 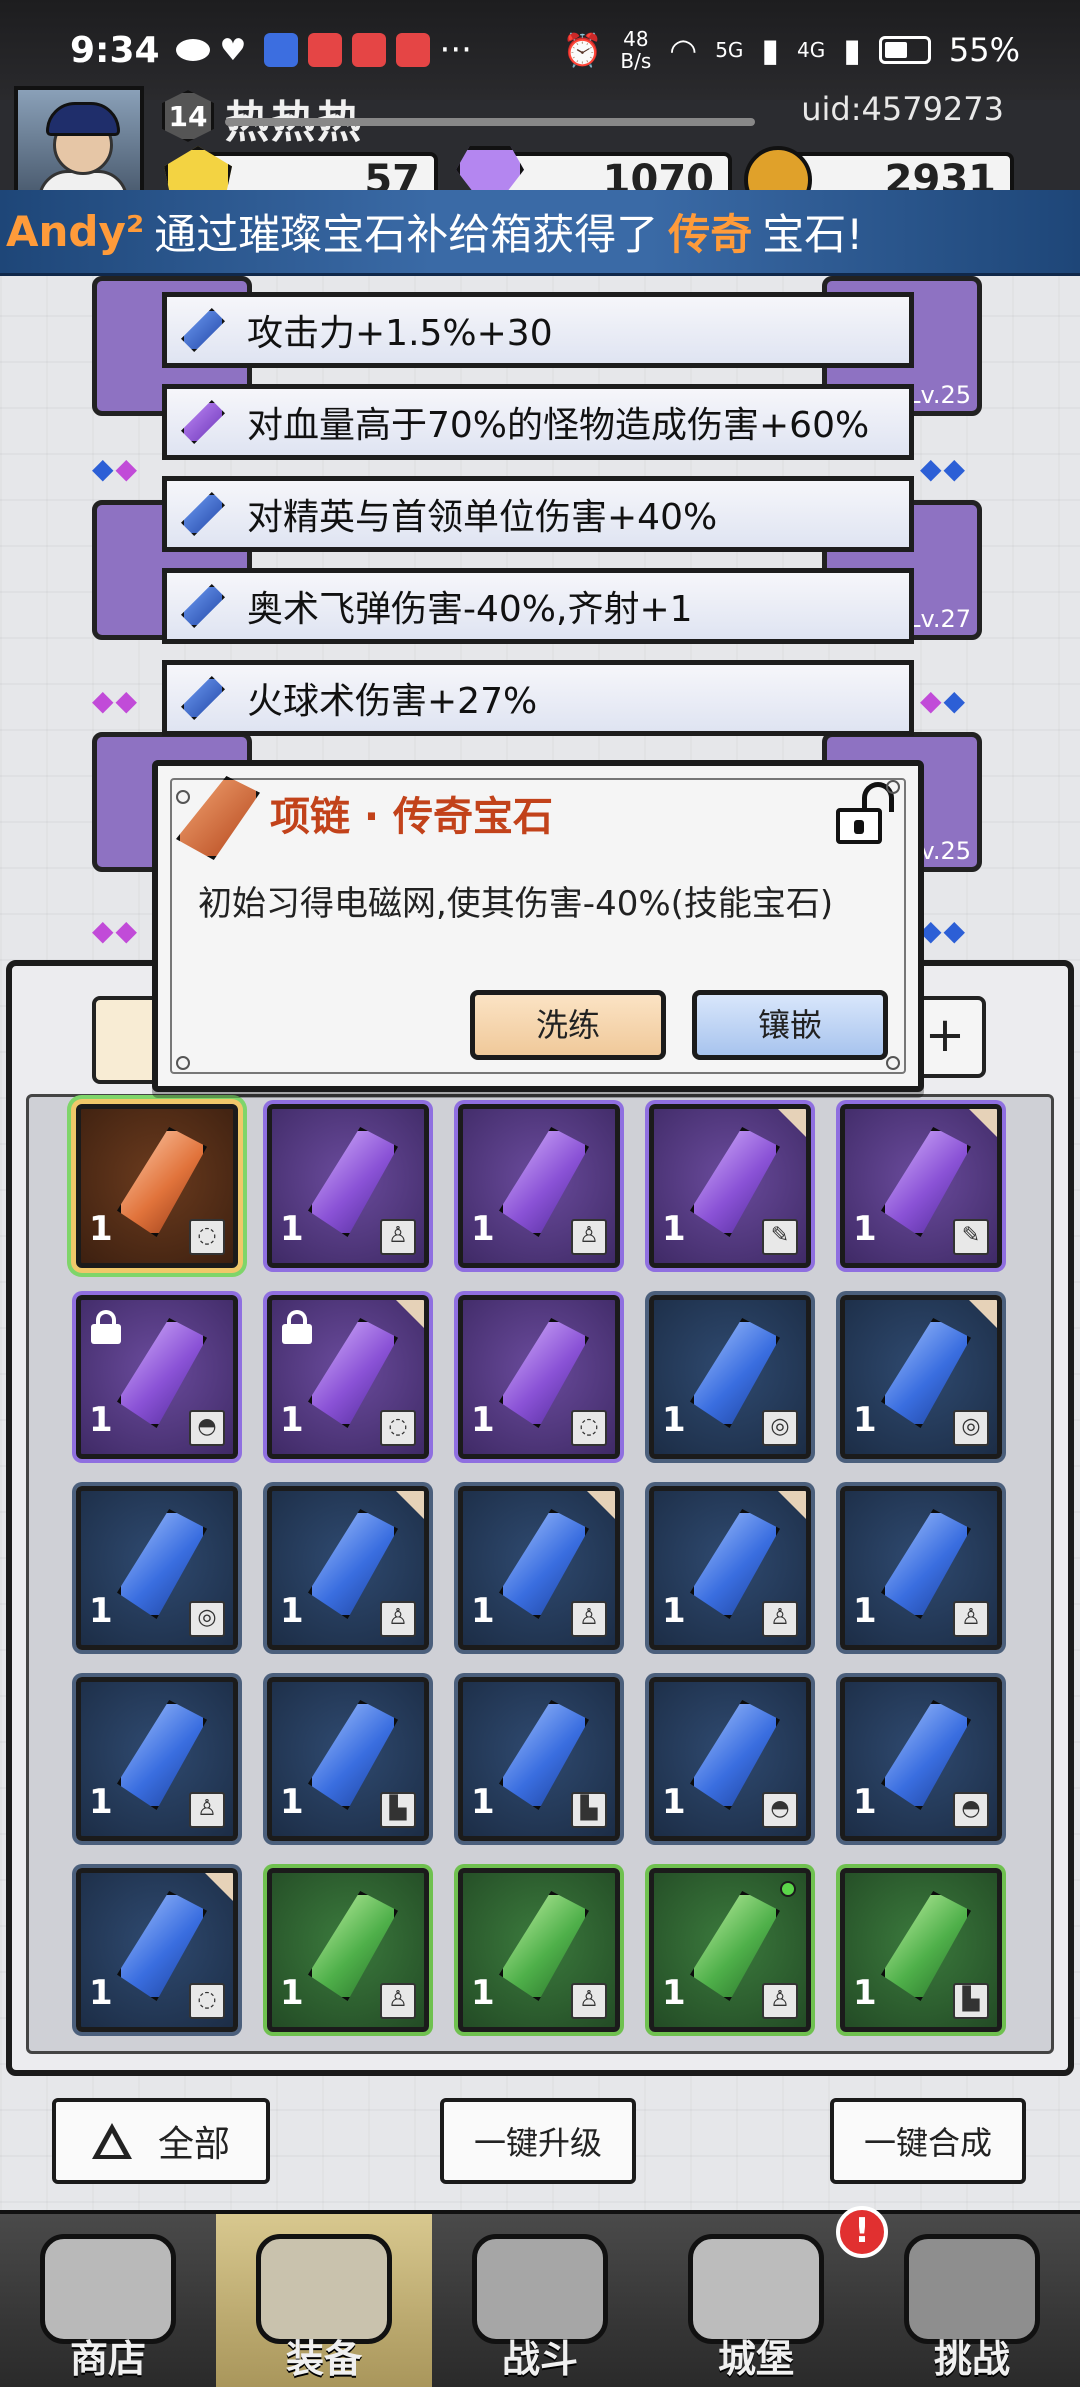 What do you see at coordinates (83, 119) in the screenshot?
I see `avatar-cap` at bounding box center [83, 119].